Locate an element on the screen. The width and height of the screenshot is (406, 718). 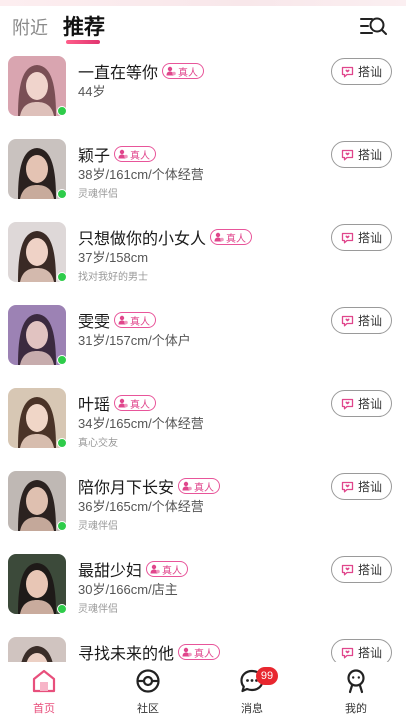
tab-active-indicator is located at coordinates (83, 42).